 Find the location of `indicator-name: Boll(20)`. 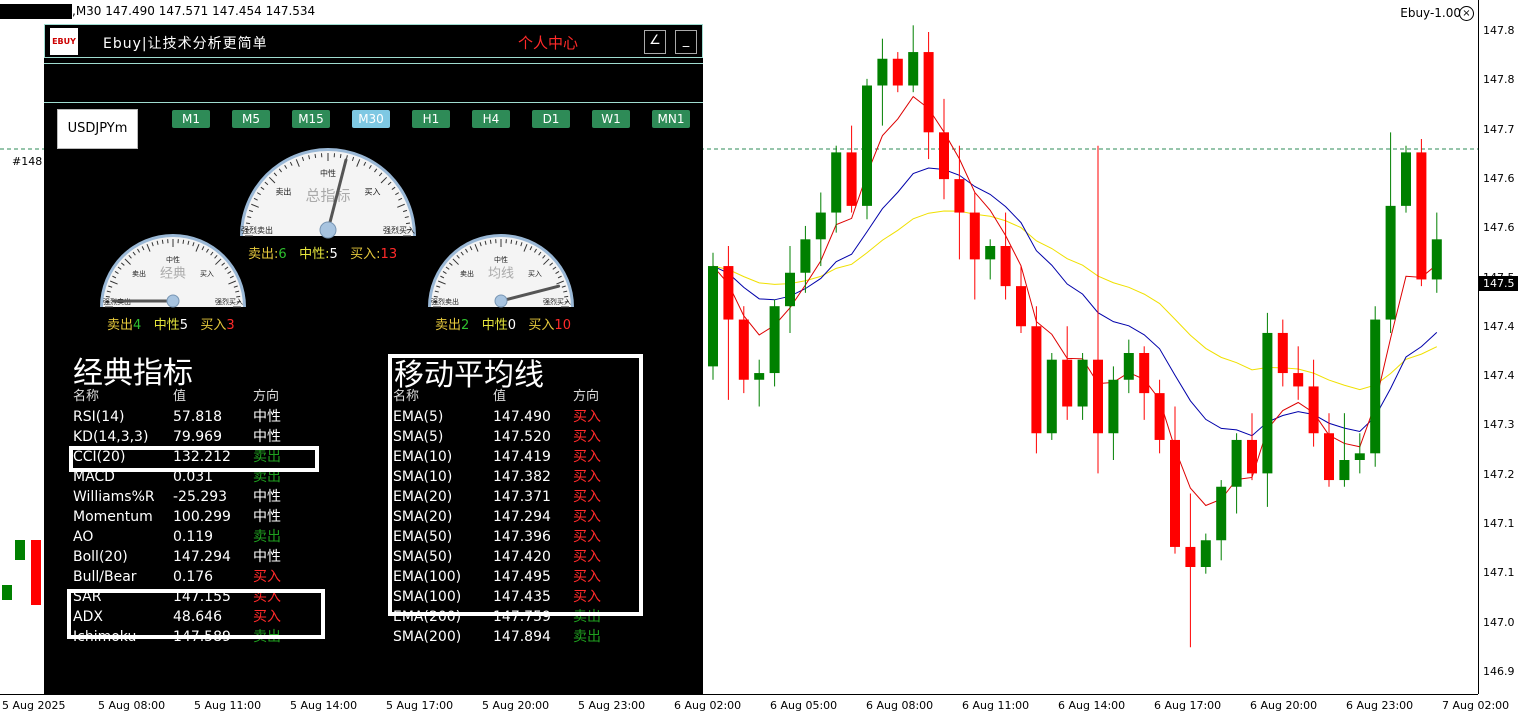

indicator-name: Boll(20) is located at coordinates (100, 557).